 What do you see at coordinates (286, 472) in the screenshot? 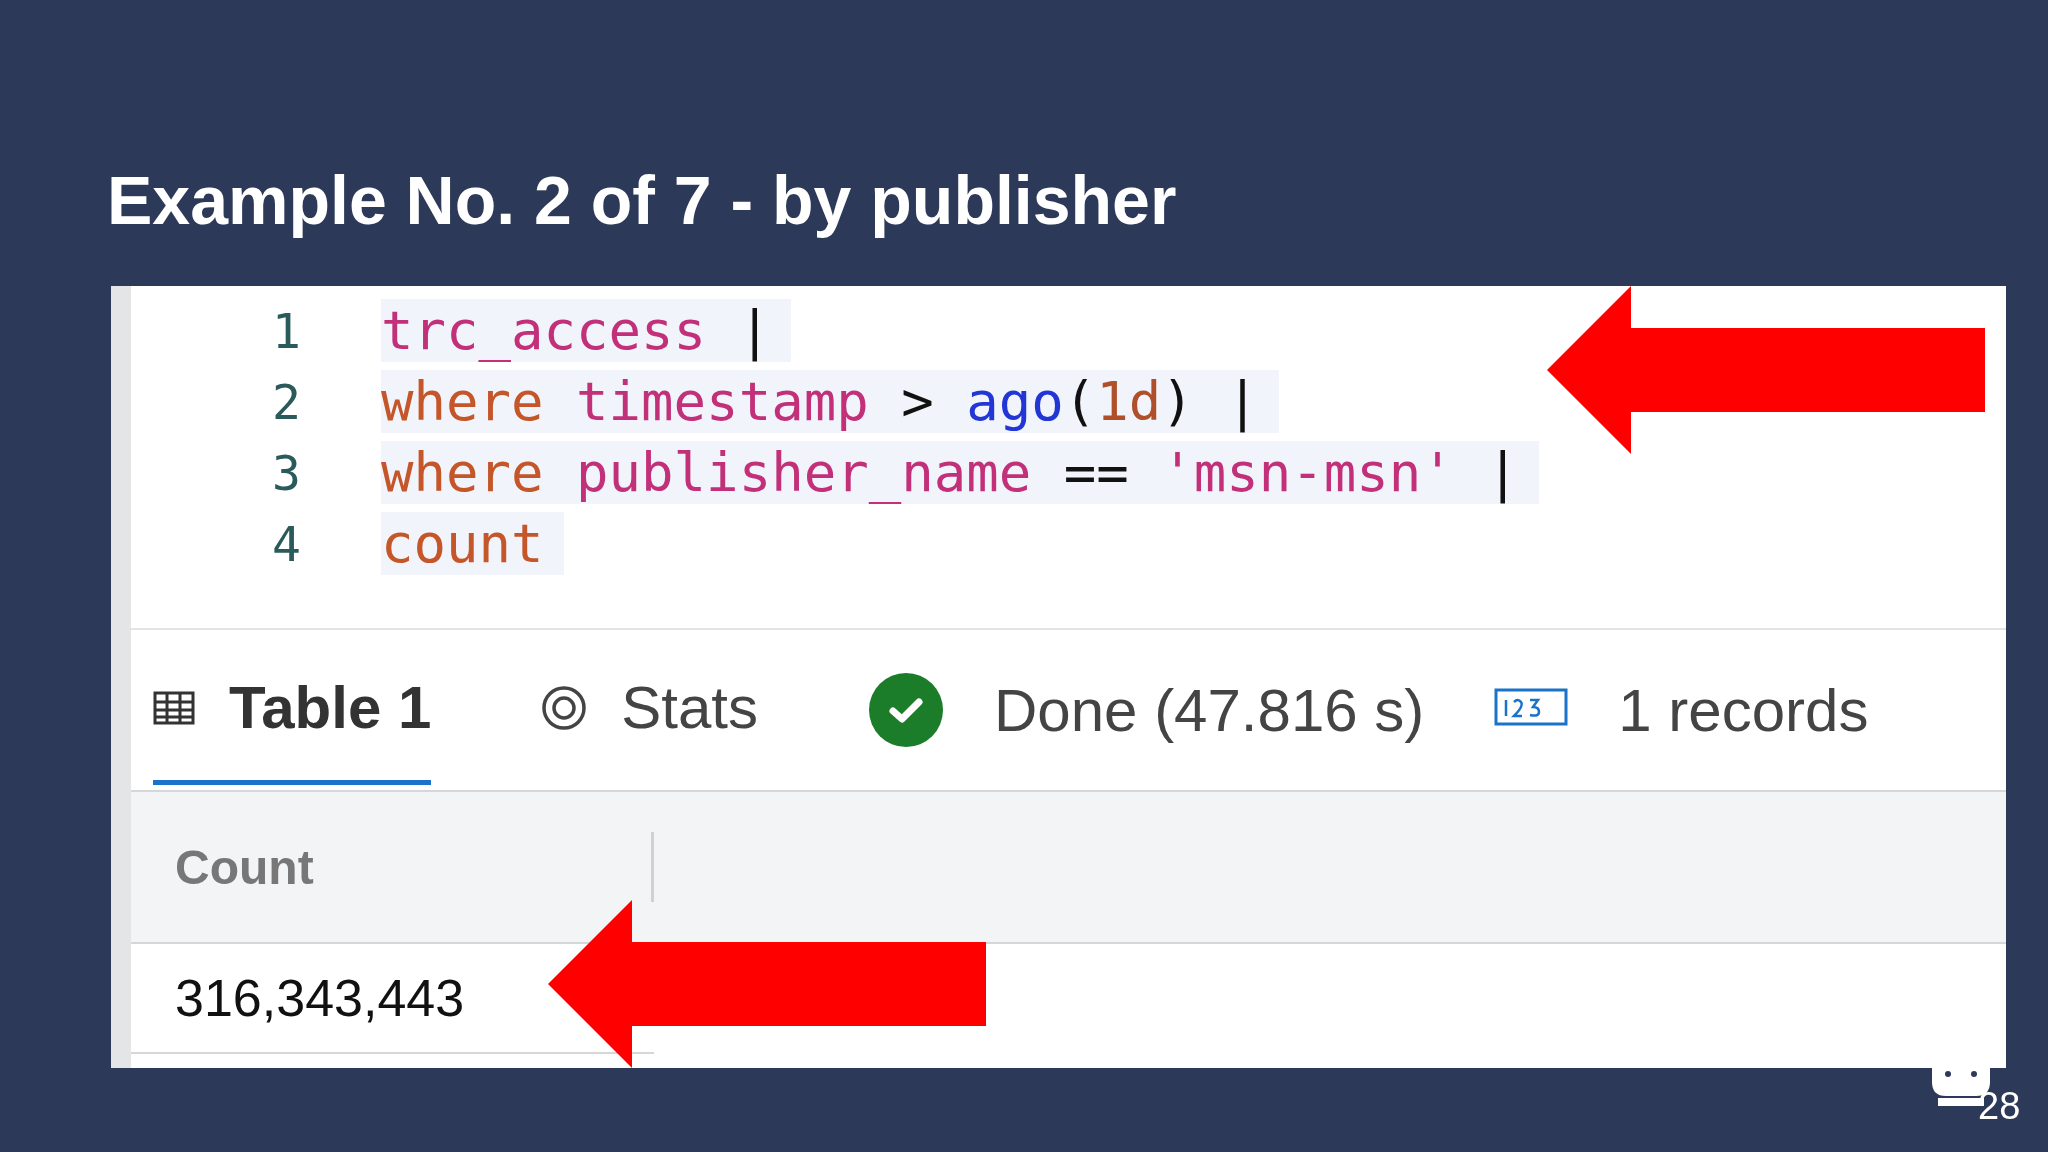
I see `line-number: 3` at bounding box center [286, 472].